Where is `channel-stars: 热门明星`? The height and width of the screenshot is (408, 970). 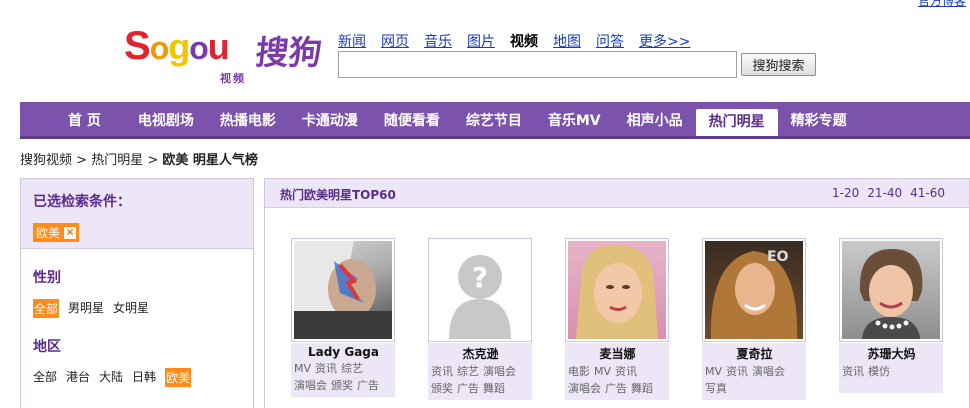 channel-stars: 热门明星 is located at coordinates (736, 122).